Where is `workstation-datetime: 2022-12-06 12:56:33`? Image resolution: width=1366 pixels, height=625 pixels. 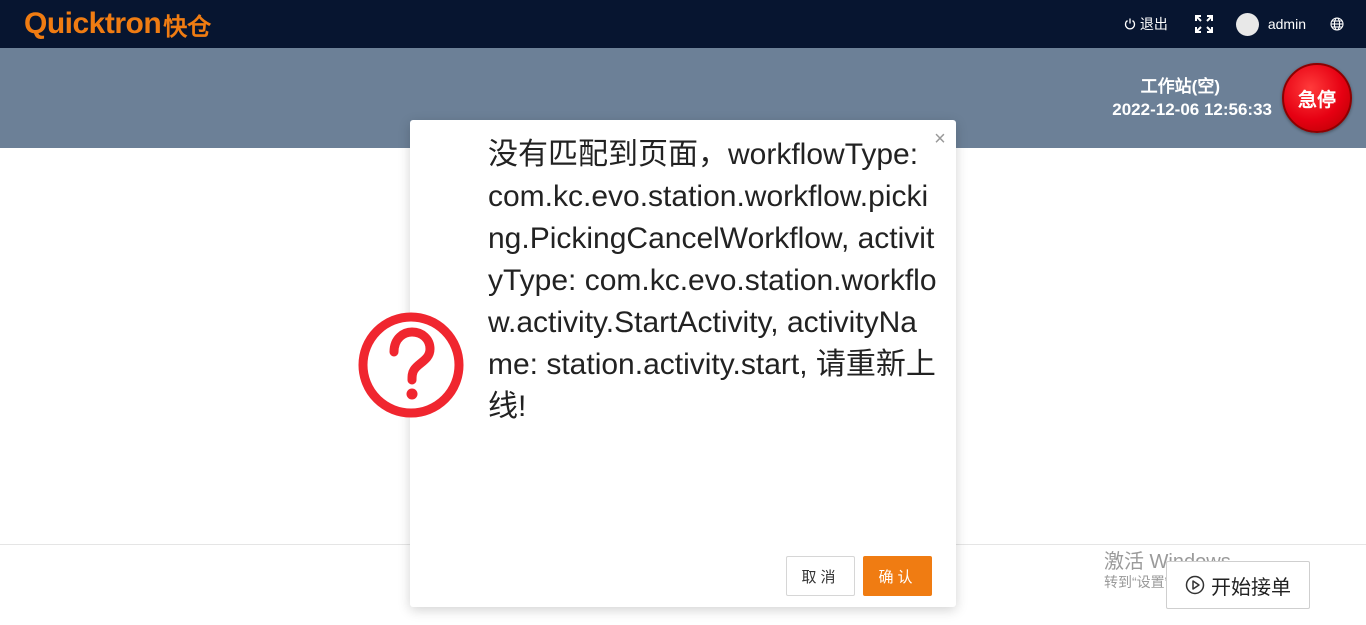 workstation-datetime: 2022-12-06 12:56:33 is located at coordinates (1192, 109).